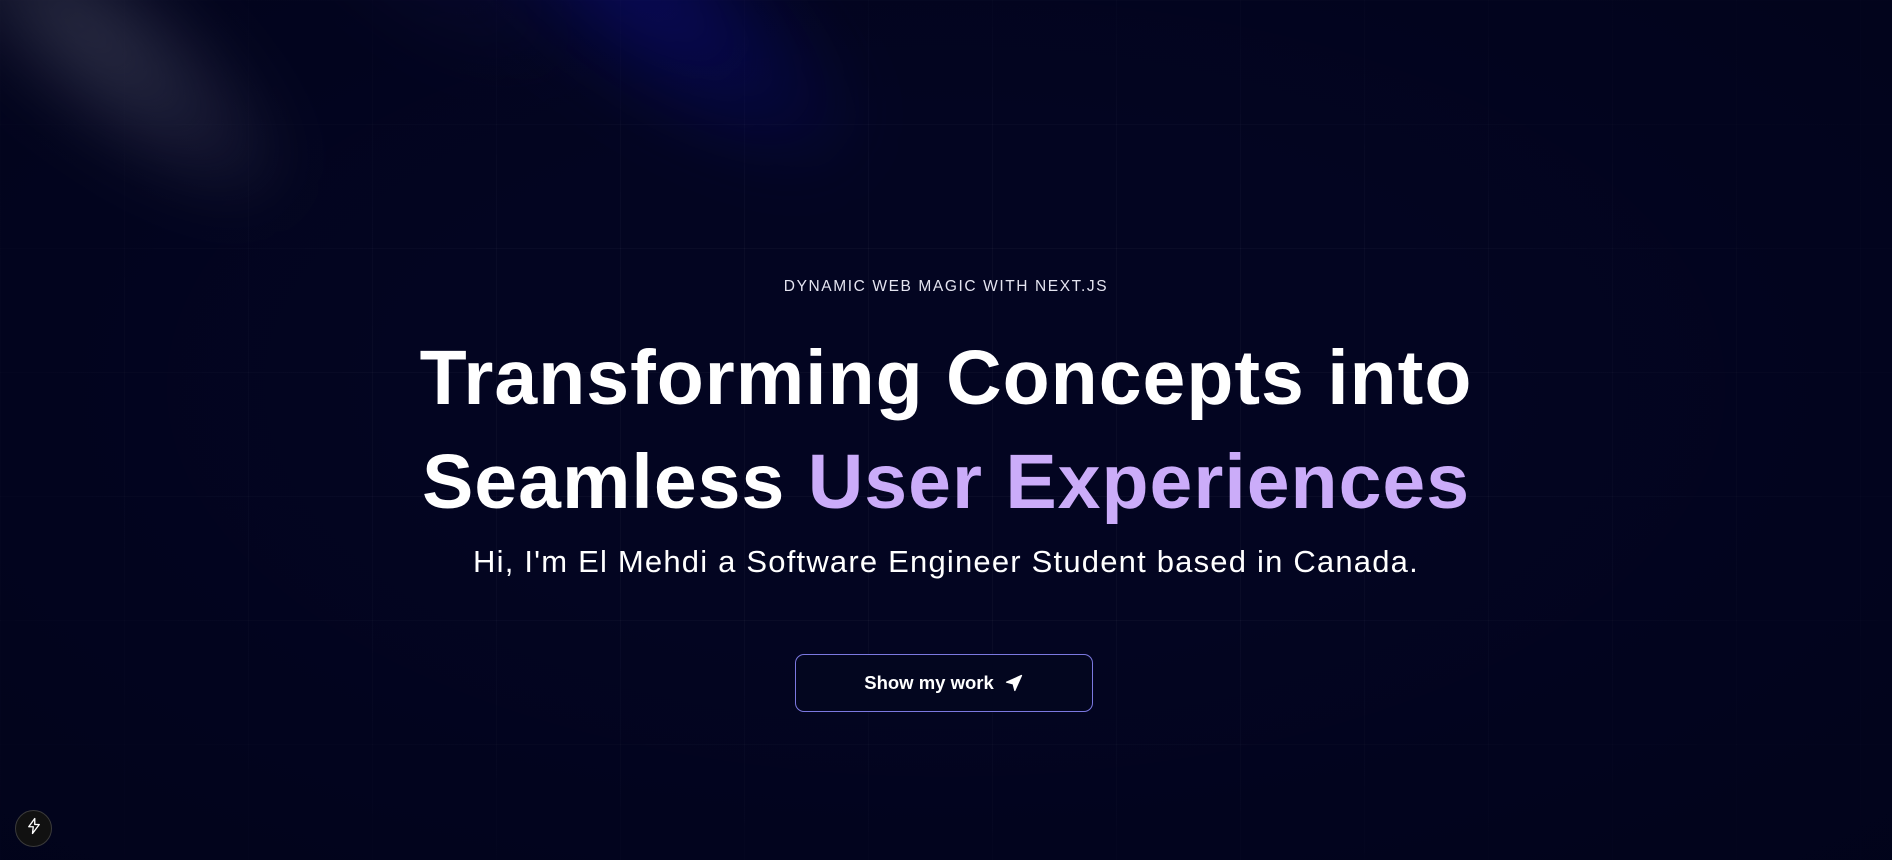  Describe the element at coordinates (946, 378) in the screenshot. I see `headline-line-1: Transforming Concepts into` at that location.